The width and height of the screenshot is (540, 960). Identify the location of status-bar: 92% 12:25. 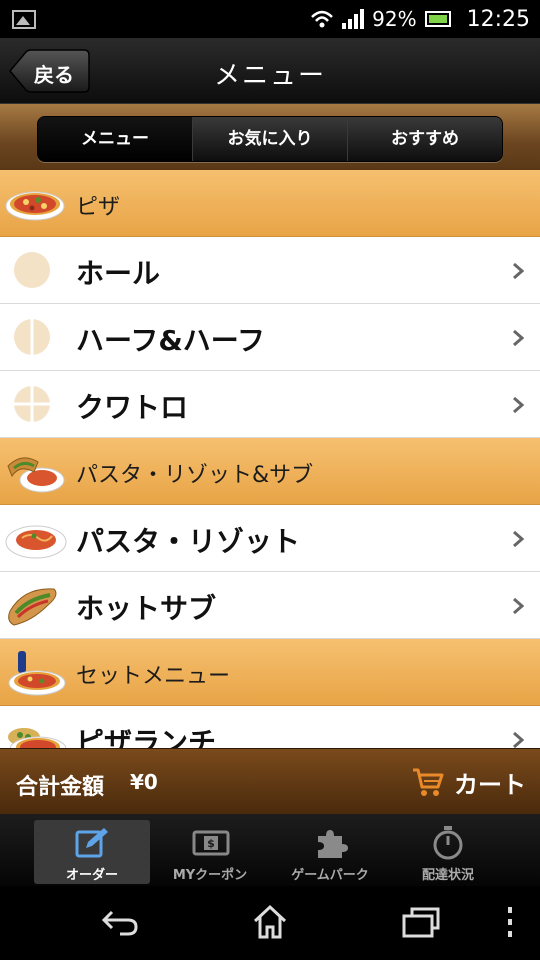
(270, 19).